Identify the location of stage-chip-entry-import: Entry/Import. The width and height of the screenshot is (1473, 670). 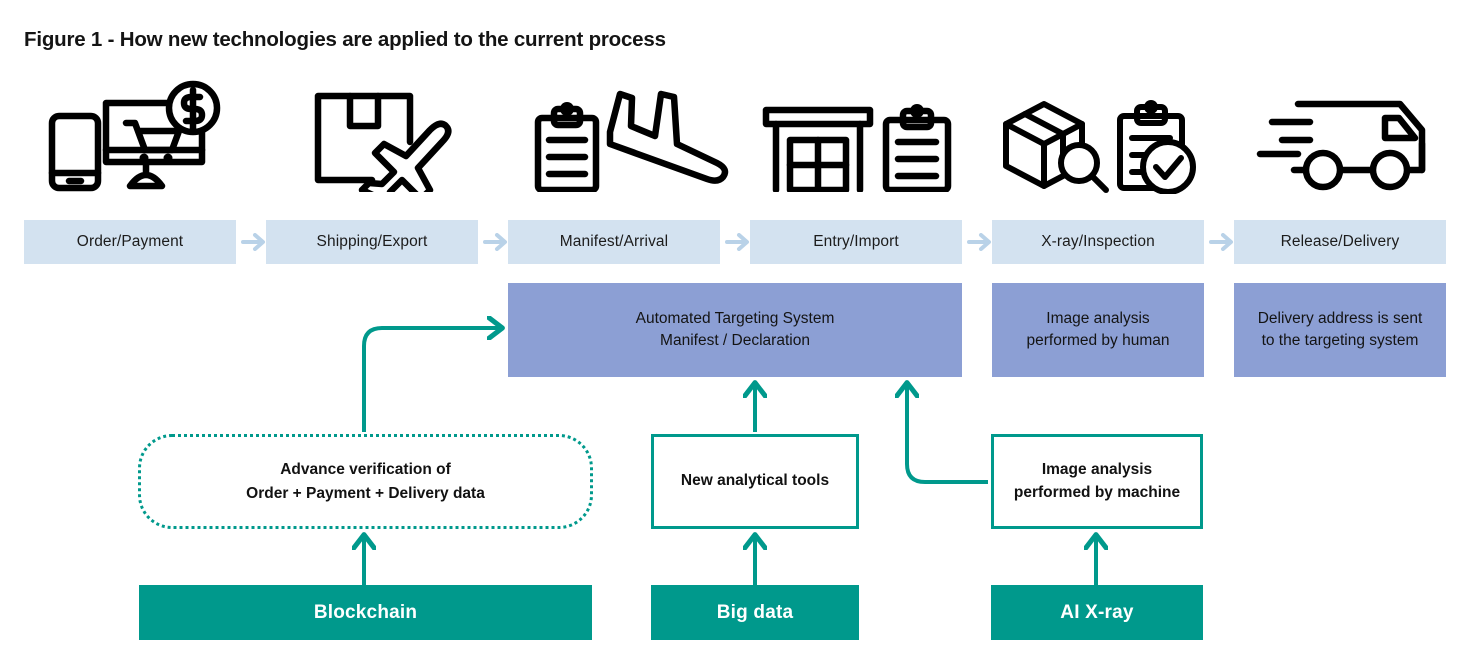
(856, 242).